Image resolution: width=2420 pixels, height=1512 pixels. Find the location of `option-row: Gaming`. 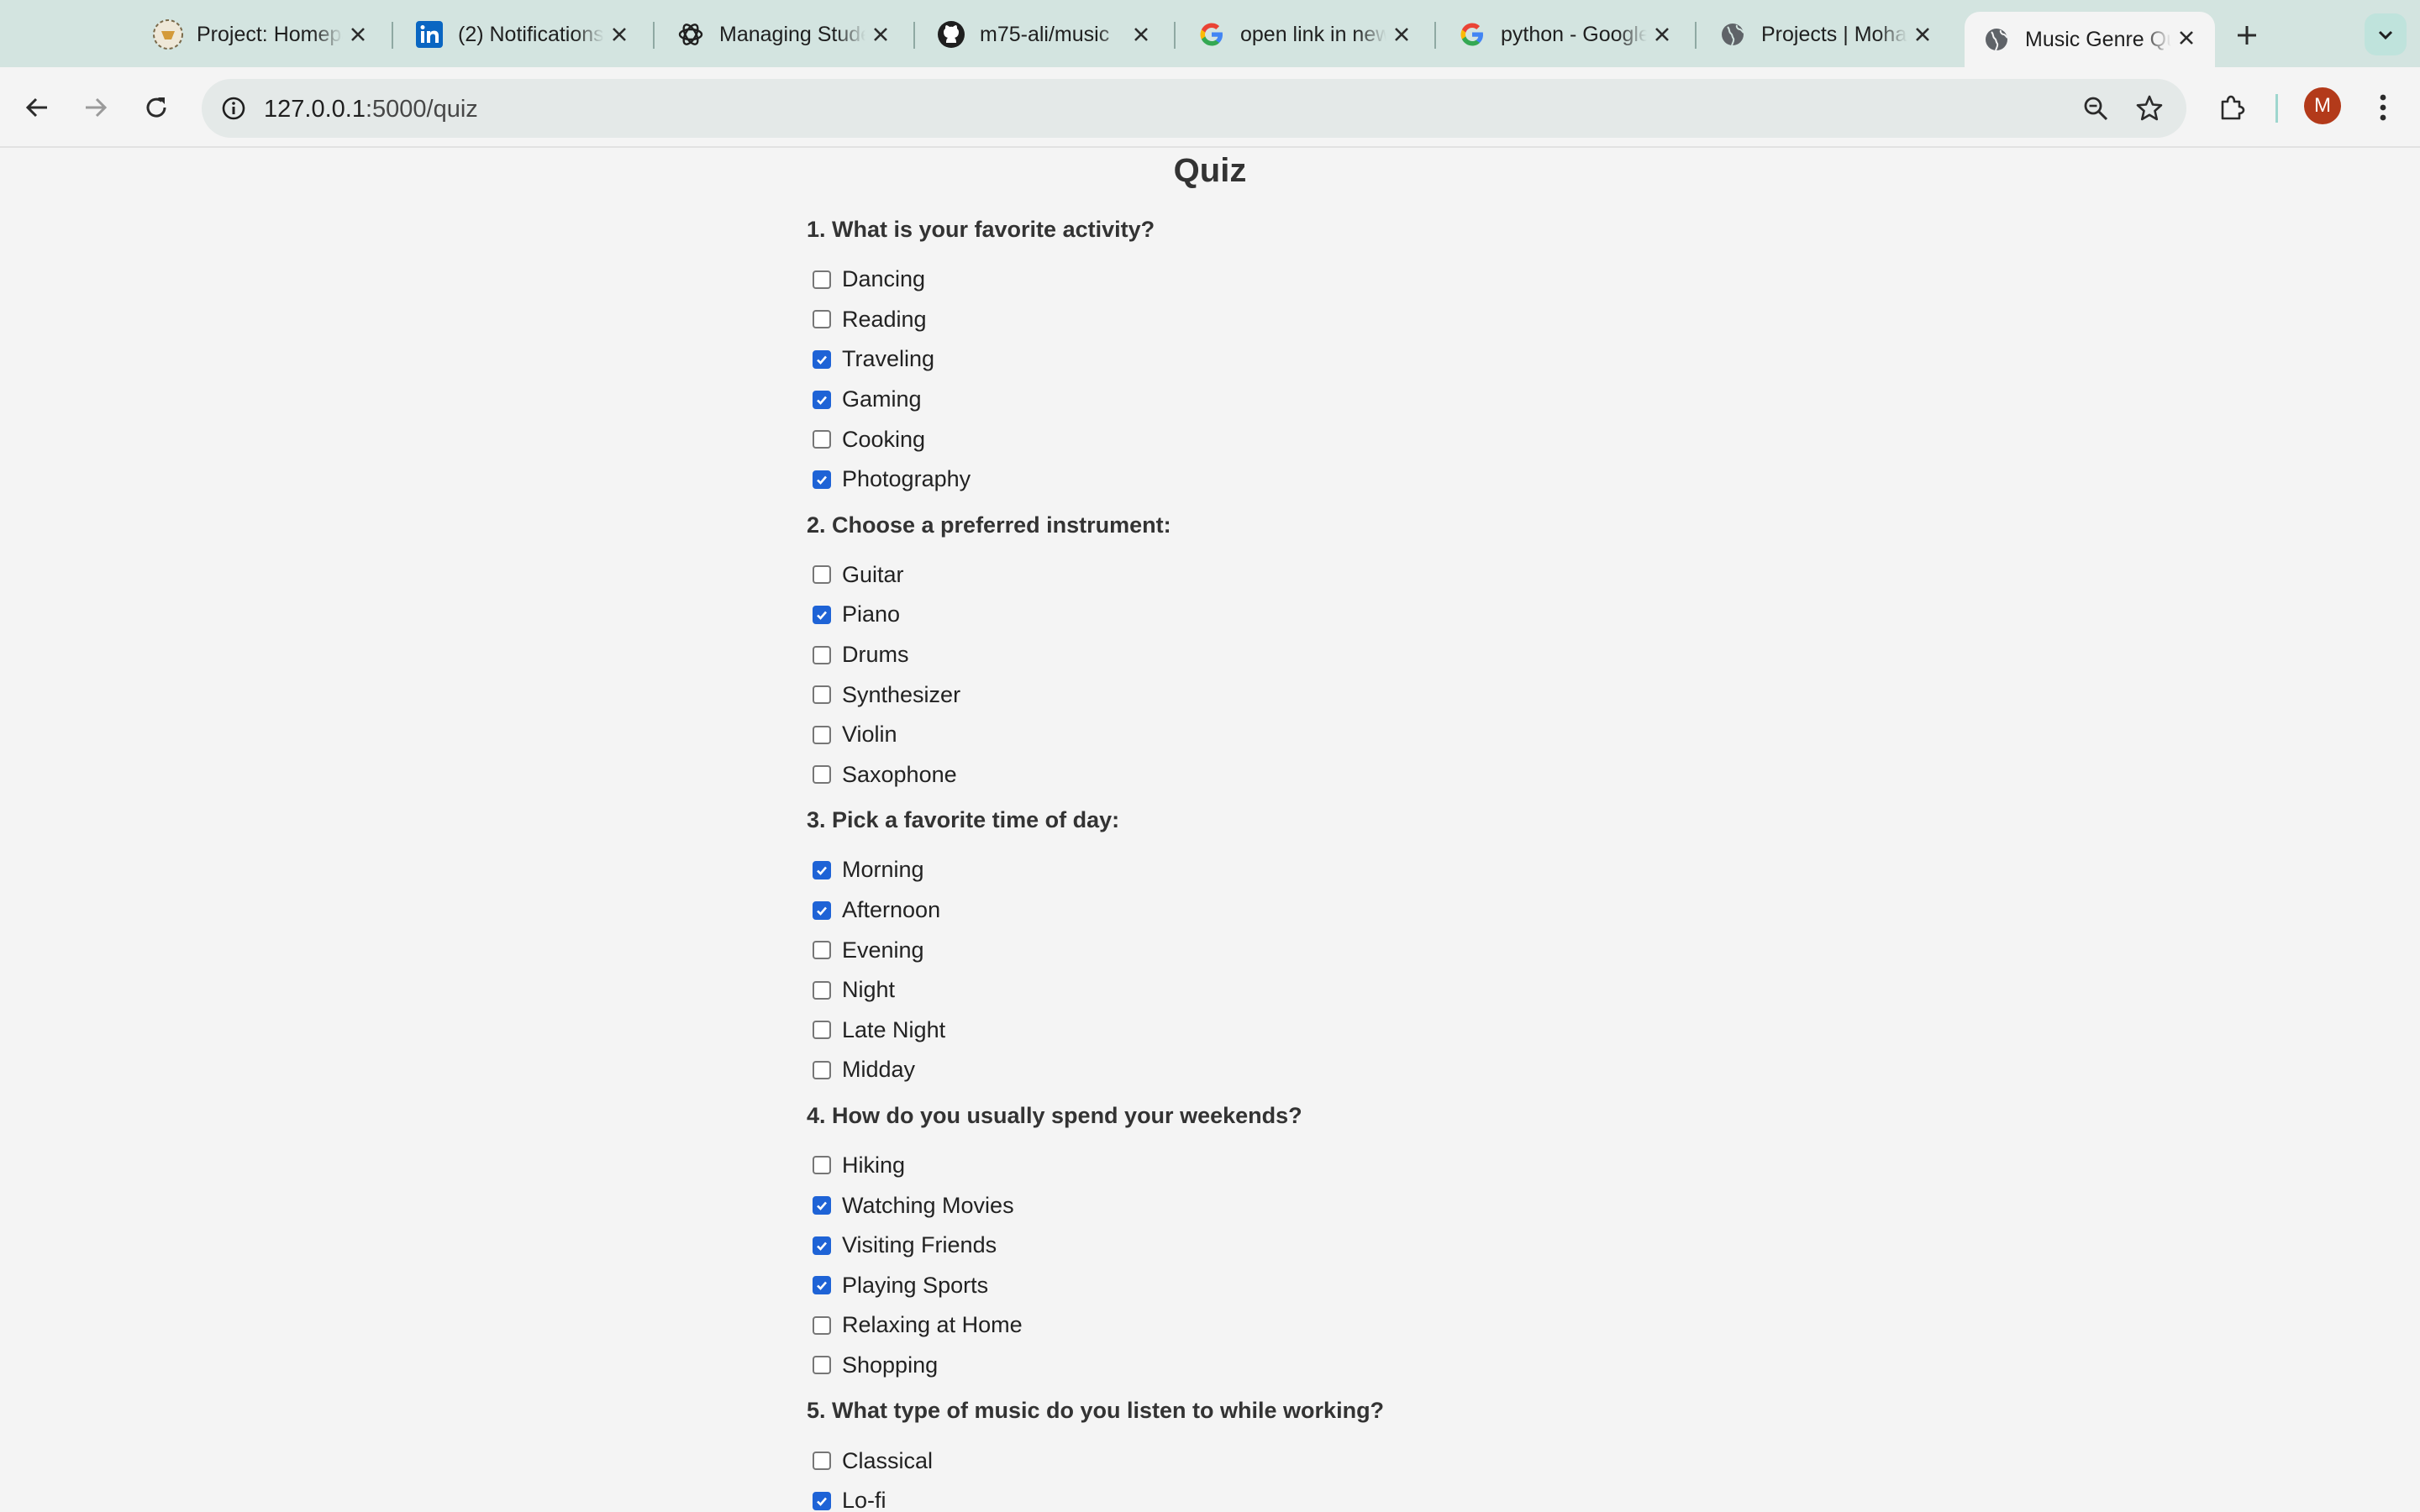

option-row: Gaming is located at coordinates (1210, 400).